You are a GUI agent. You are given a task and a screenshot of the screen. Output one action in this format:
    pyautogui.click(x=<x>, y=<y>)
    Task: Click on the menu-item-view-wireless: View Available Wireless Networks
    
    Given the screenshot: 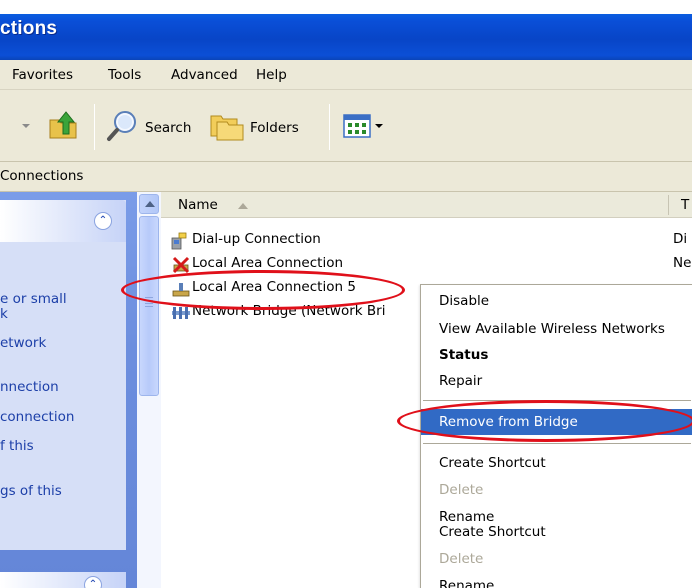 What is the action you would take?
    pyautogui.click(x=556, y=329)
    